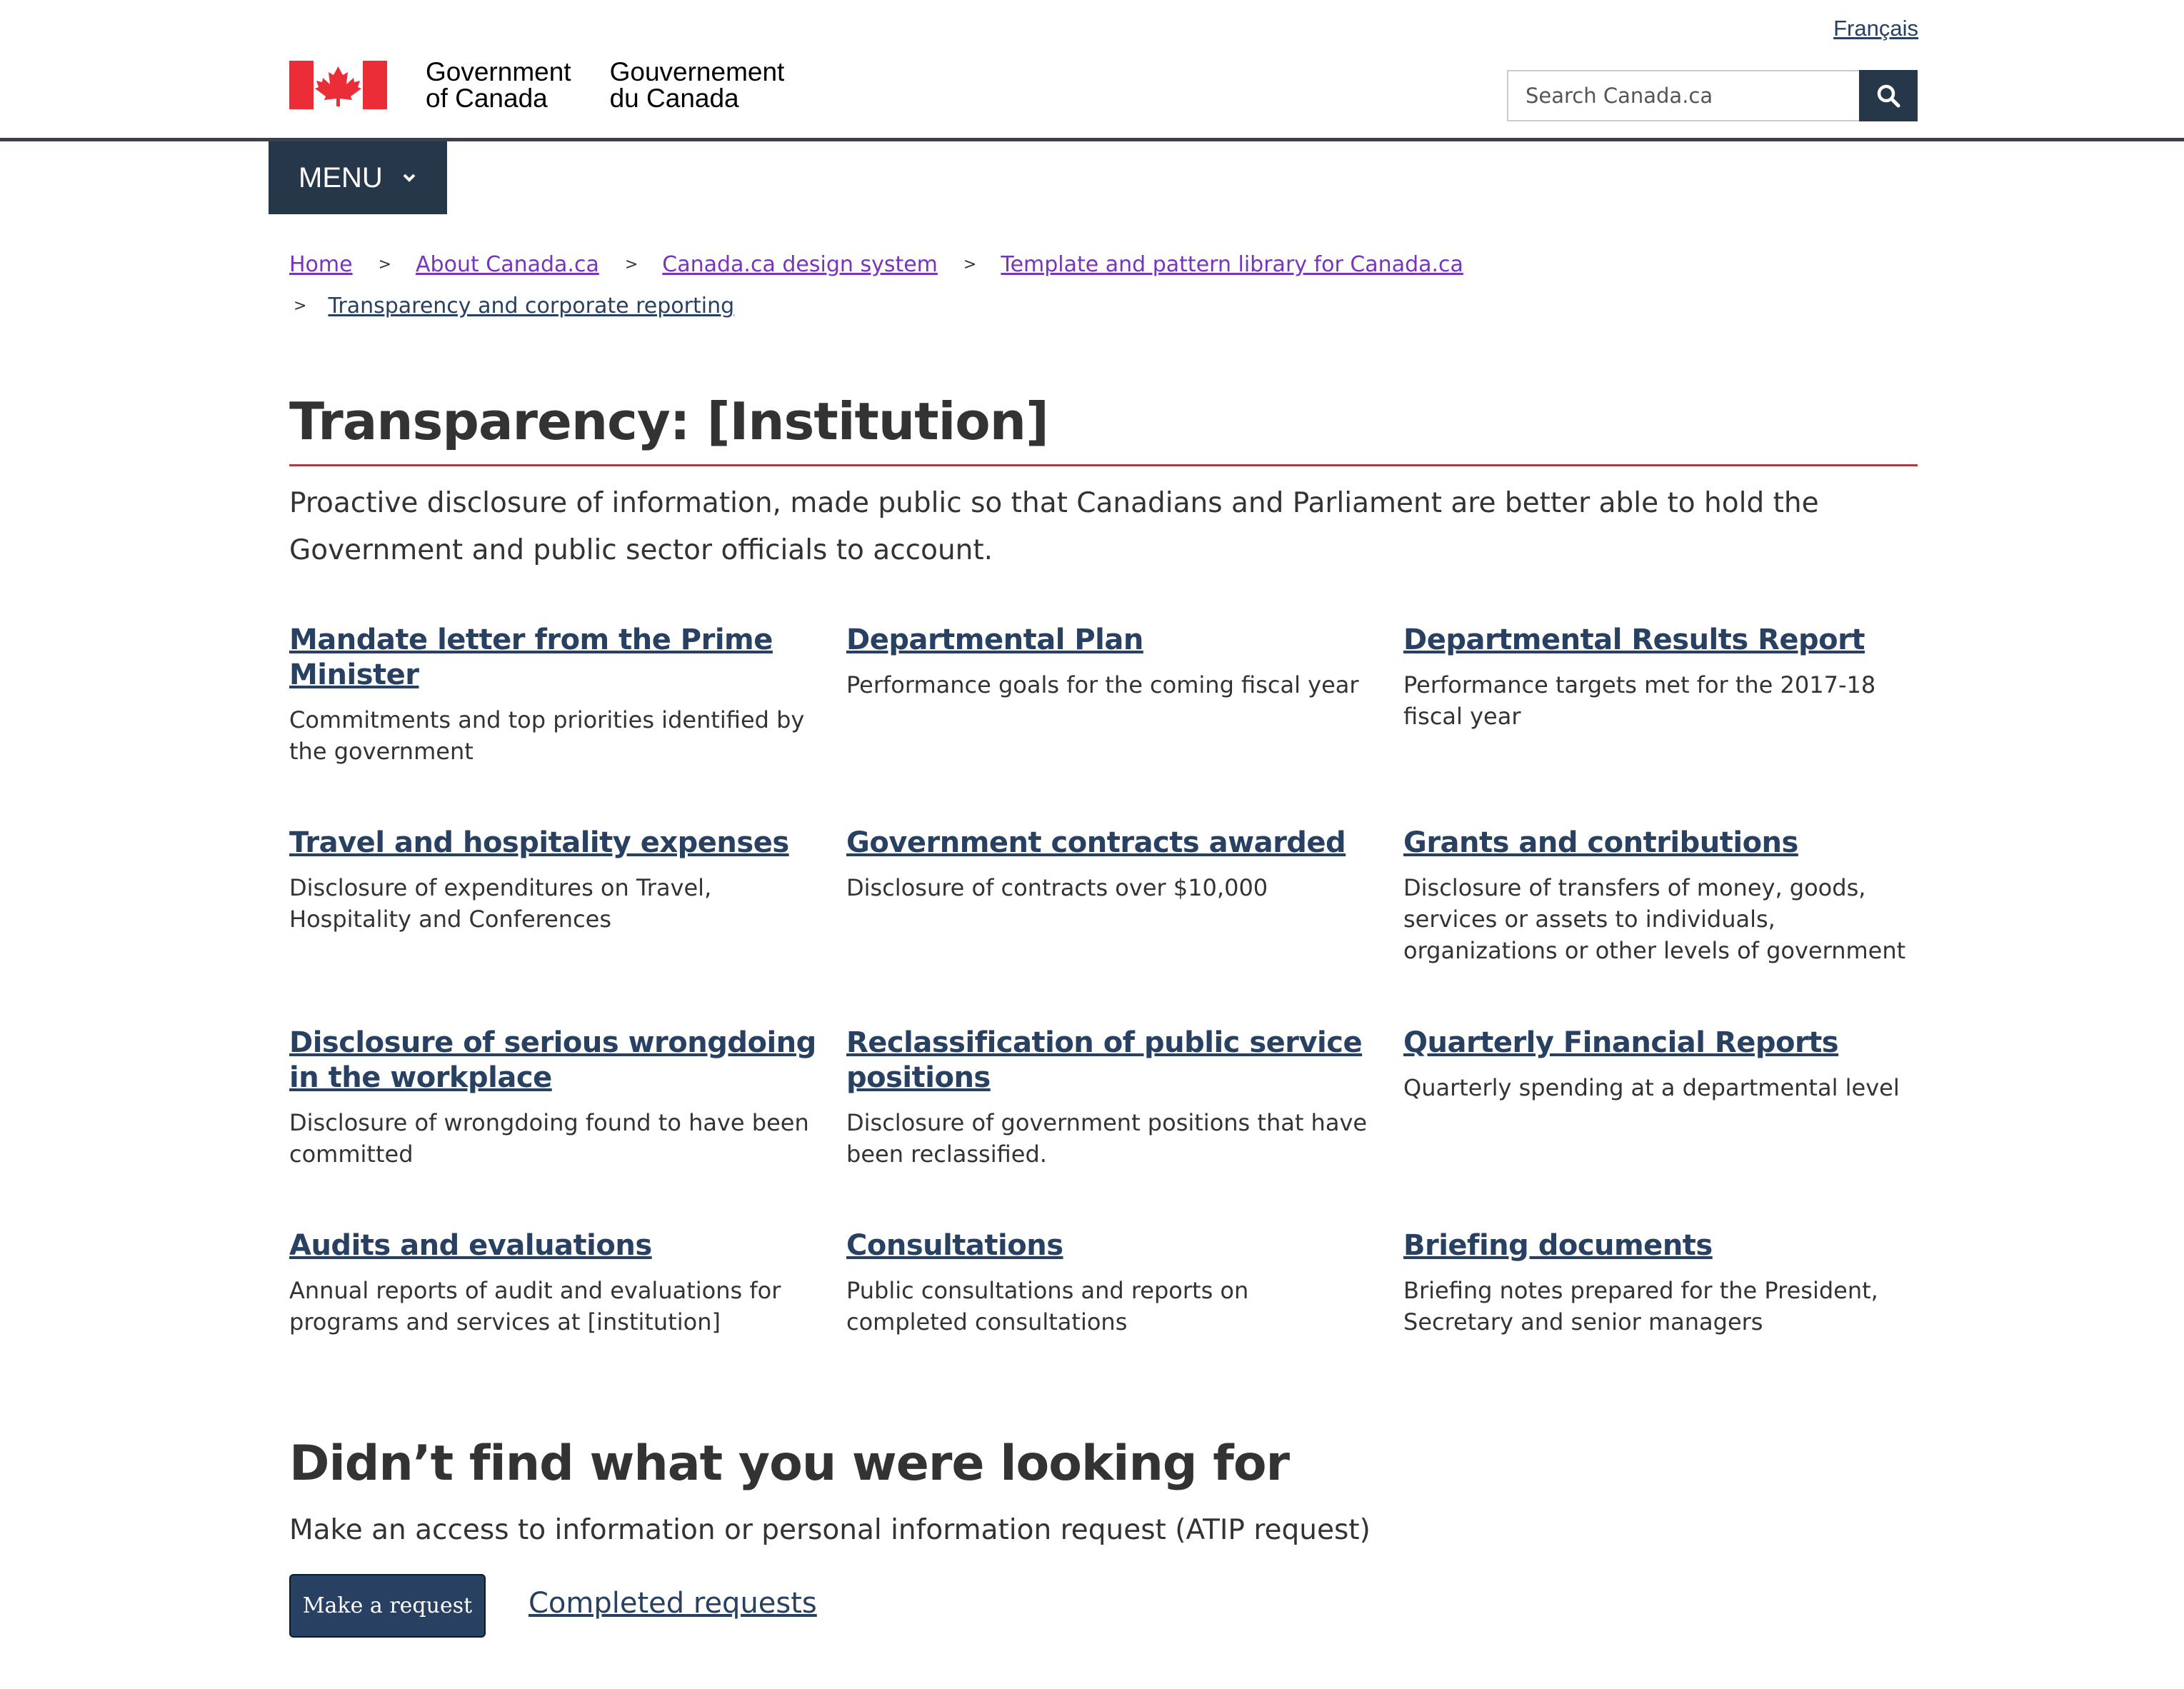 Image resolution: width=2184 pixels, height=1689 pixels. Describe the element at coordinates (1110, 1245) in the screenshot. I see `card-link-consultations: Consultations` at that location.